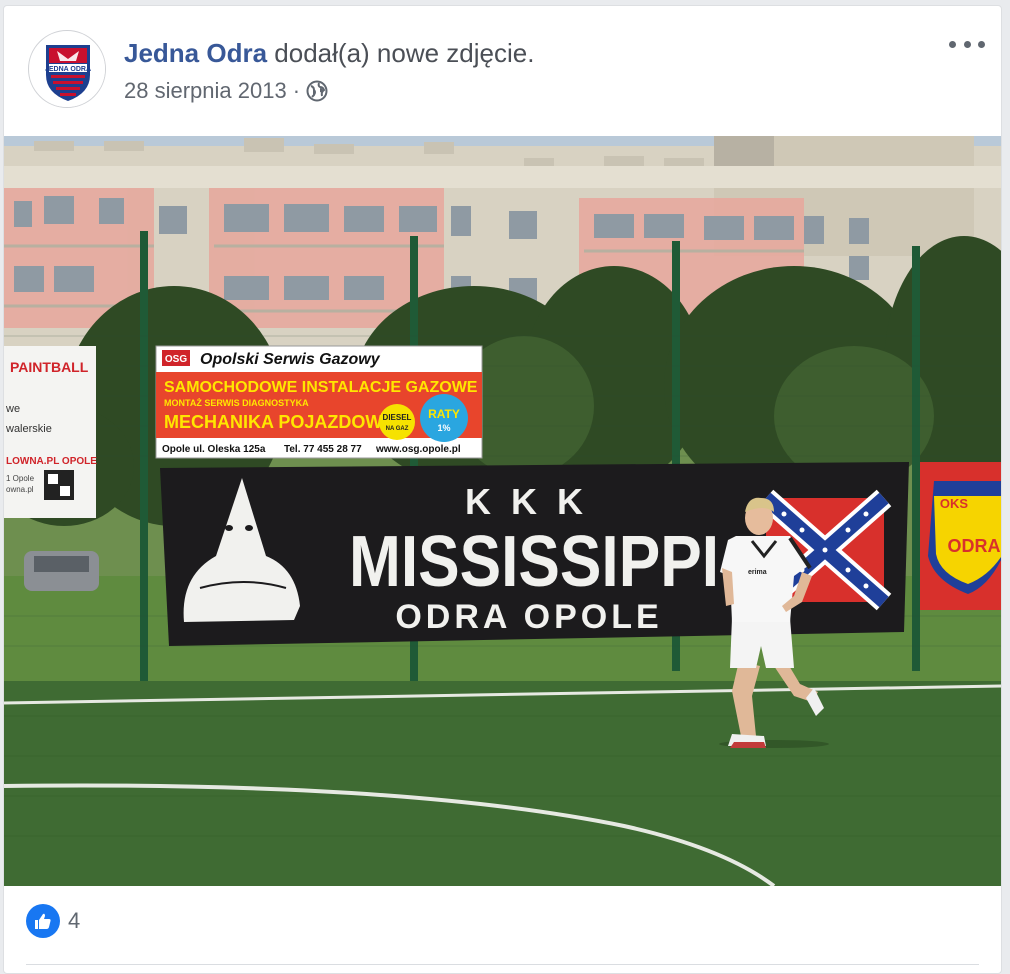  What do you see at coordinates (397, 429) in the screenshot?
I see `osg-diesel2: NA GAZ` at bounding box center [397, 429].